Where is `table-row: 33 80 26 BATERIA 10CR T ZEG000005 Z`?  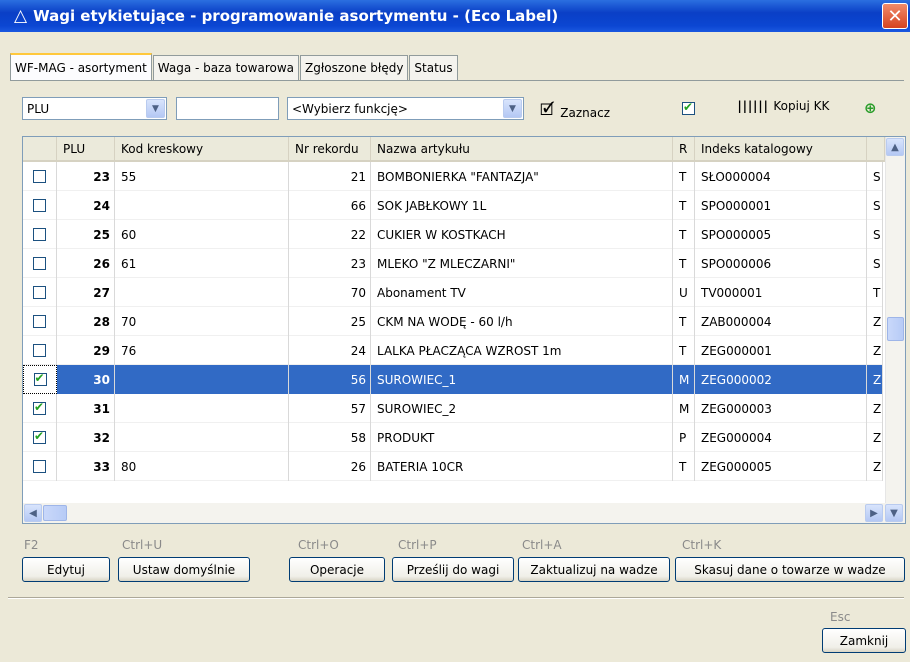 table-row: 33 80 26 BATERIA 10CR T ZEG000005 Z is located at coordinates (453, 466).